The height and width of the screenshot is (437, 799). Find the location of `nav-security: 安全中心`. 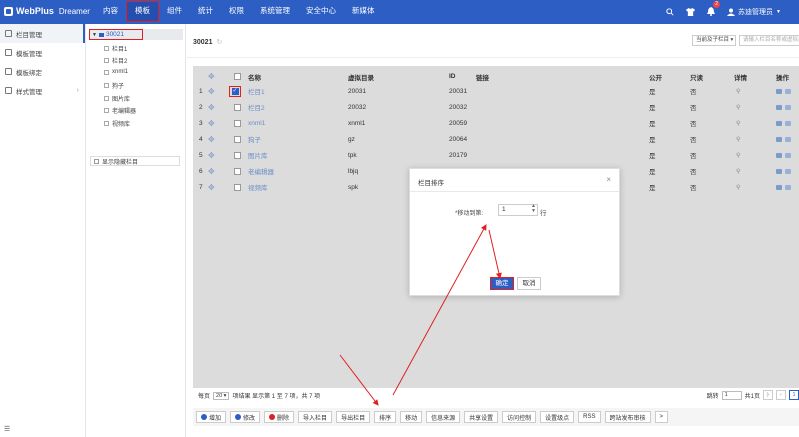

nav-security: 安全中心 is located at coordinates (321, 12).